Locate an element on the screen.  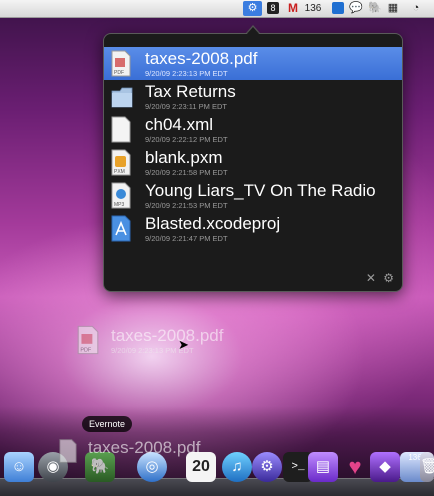
file-name: Young Liars_TV On The Radio is located at coordinates (260, 190).